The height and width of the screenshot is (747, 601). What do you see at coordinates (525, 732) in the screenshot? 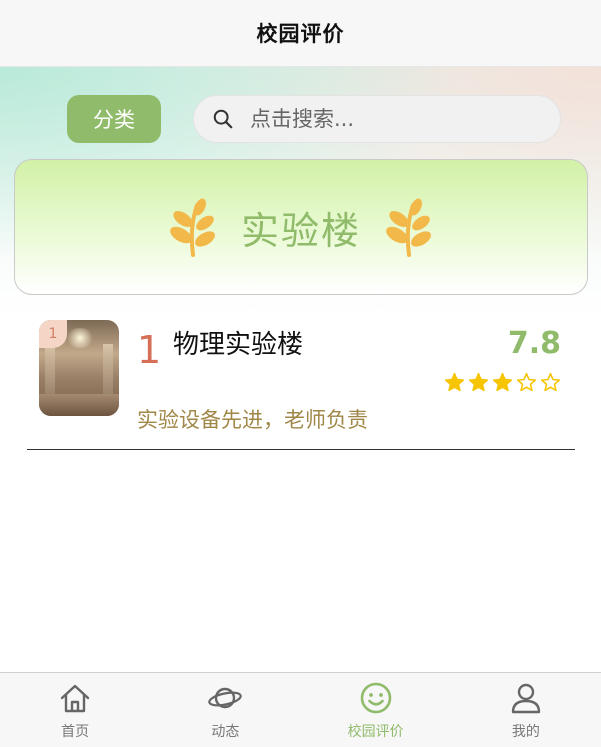
I see `tab-label: 我的` at bounding box center [525, 732].